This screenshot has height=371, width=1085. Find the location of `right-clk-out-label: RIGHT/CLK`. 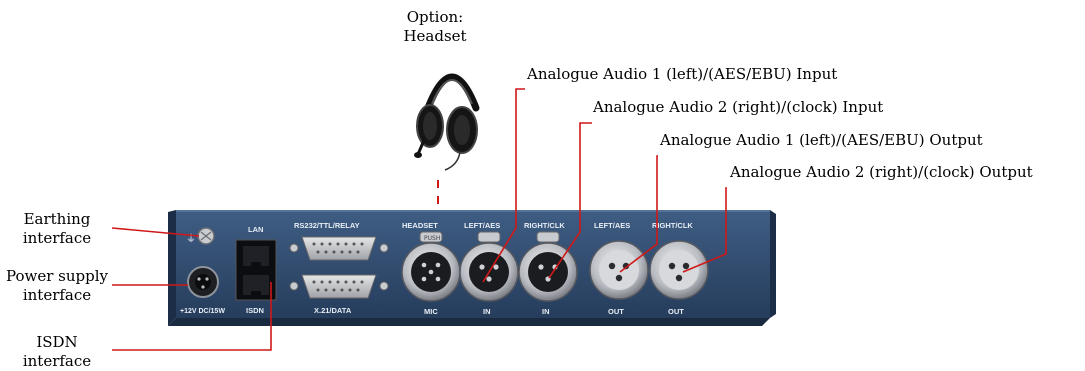

right-clk-out-label: RIGHT/CLK is located at coordinates (672, 225).